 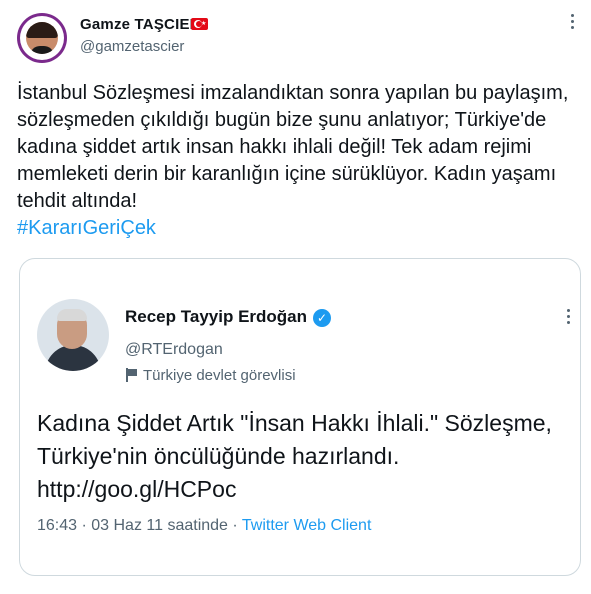 I want to click on quoted-author-name: Recep Tayyip Erdoğan, so click(x=216, y=317).